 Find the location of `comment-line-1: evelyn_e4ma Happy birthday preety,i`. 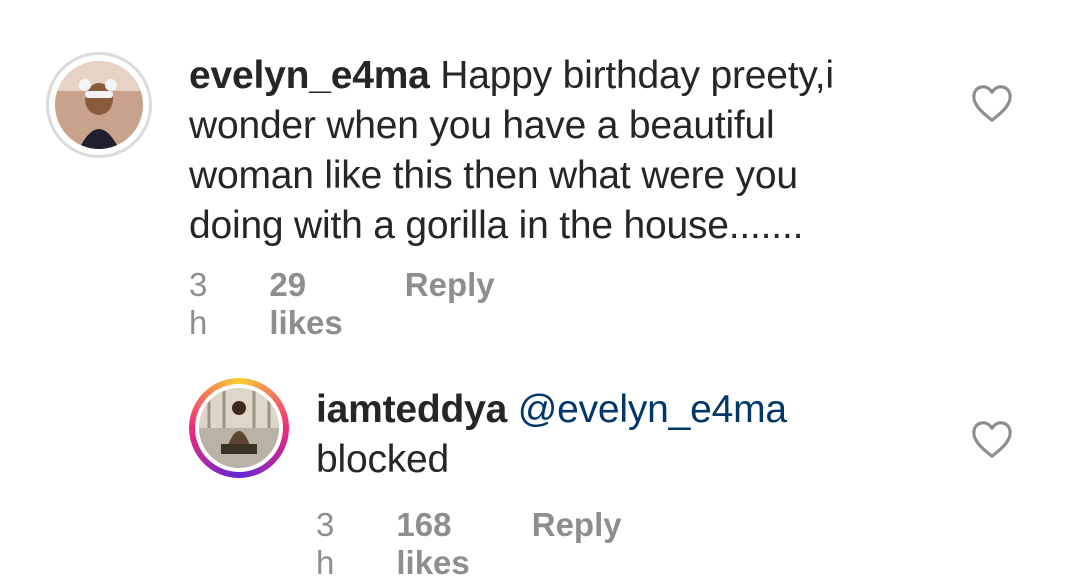

comment-line-1: evelyn_e4ma Happy birthday preety,i is located at coordinates (559, 76).